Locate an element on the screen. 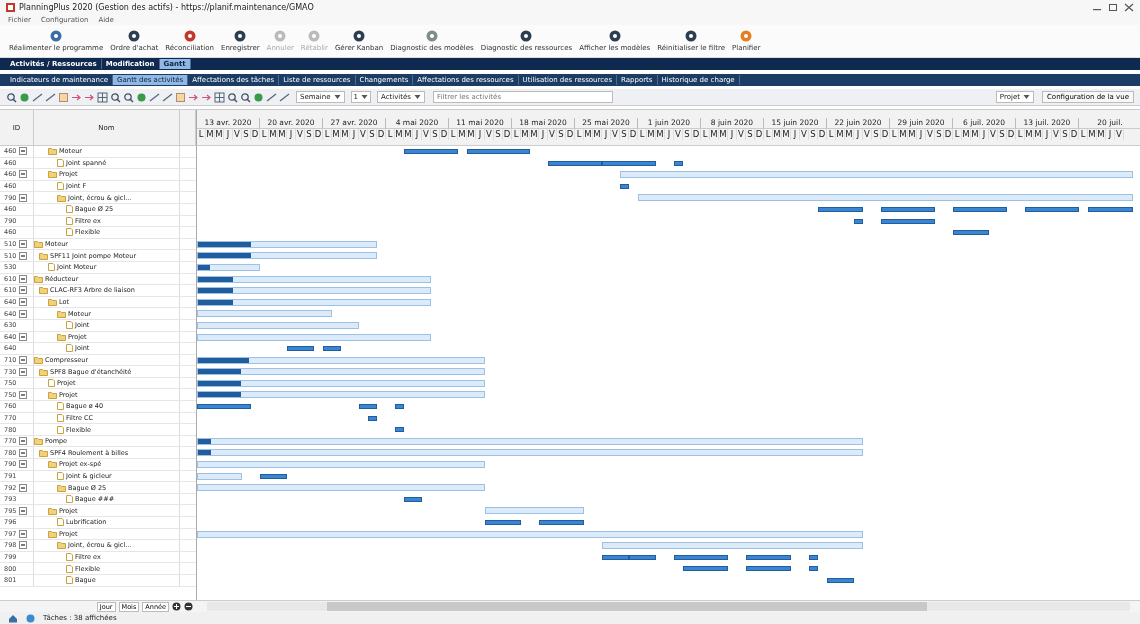  maximize-icon is located at coordinates (1113, 7).